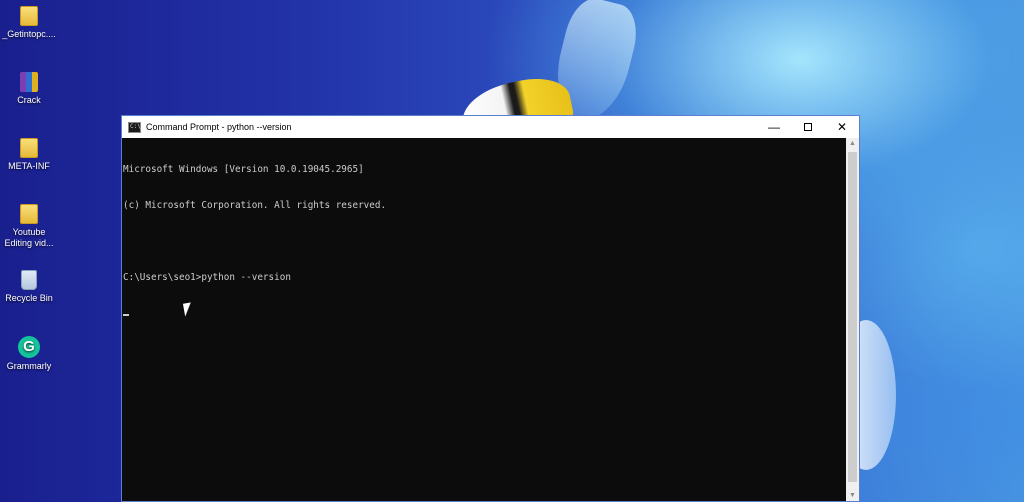 Image resolution: width=1024 pixels, height=502 pixels. I want to click on console-line: C:\Users\seo1>python --version, so click(207, 277).